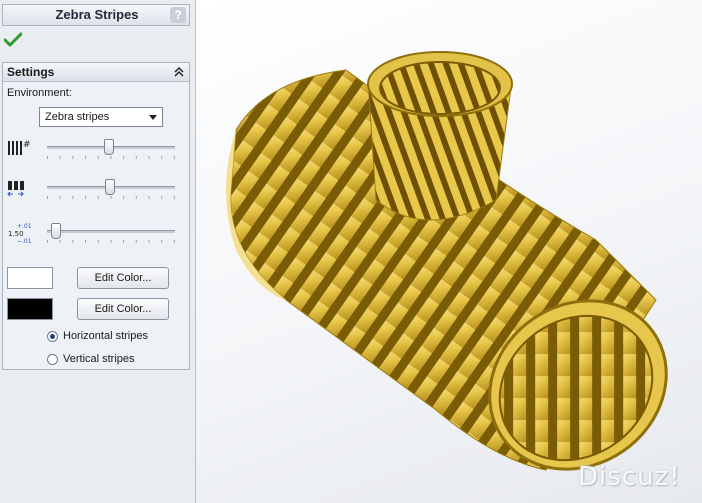 The image size is (702, 503). I want to click on color-2-swatch, so click(30, 309).